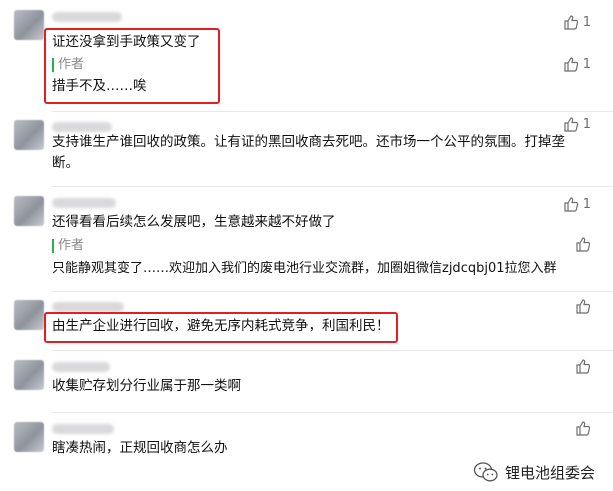 Image resolution: width=613 pixels, height=491 pixels. What do you see at coordinates (194, 222) in the screenshot?
I see `comment-text: 还得看看后续怎么发展吧，生意越来越不好做了` at bounding box center [194, 222].